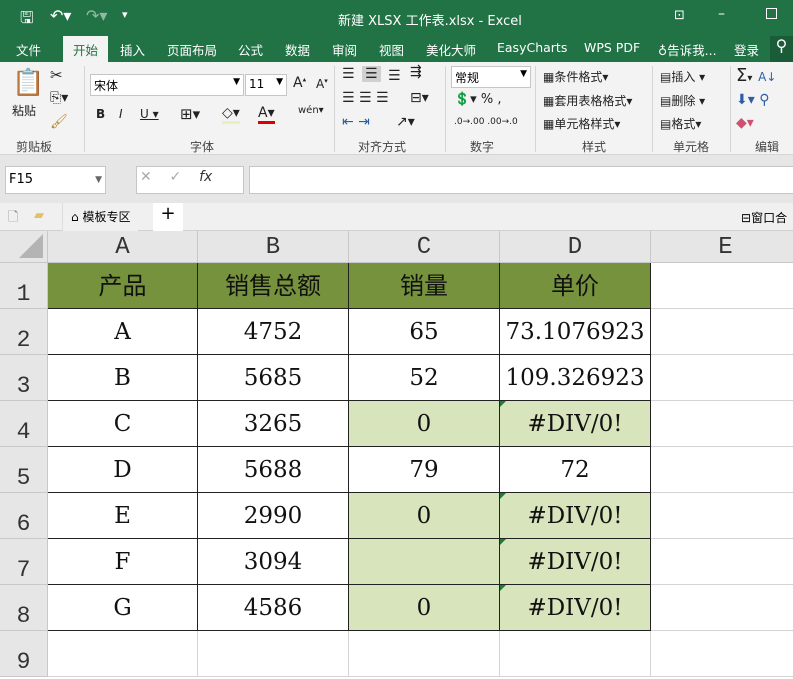  Describe the element at coordinates (59, 122) in the screenshot. I see `format-painter-icon: 🖌` at that location.